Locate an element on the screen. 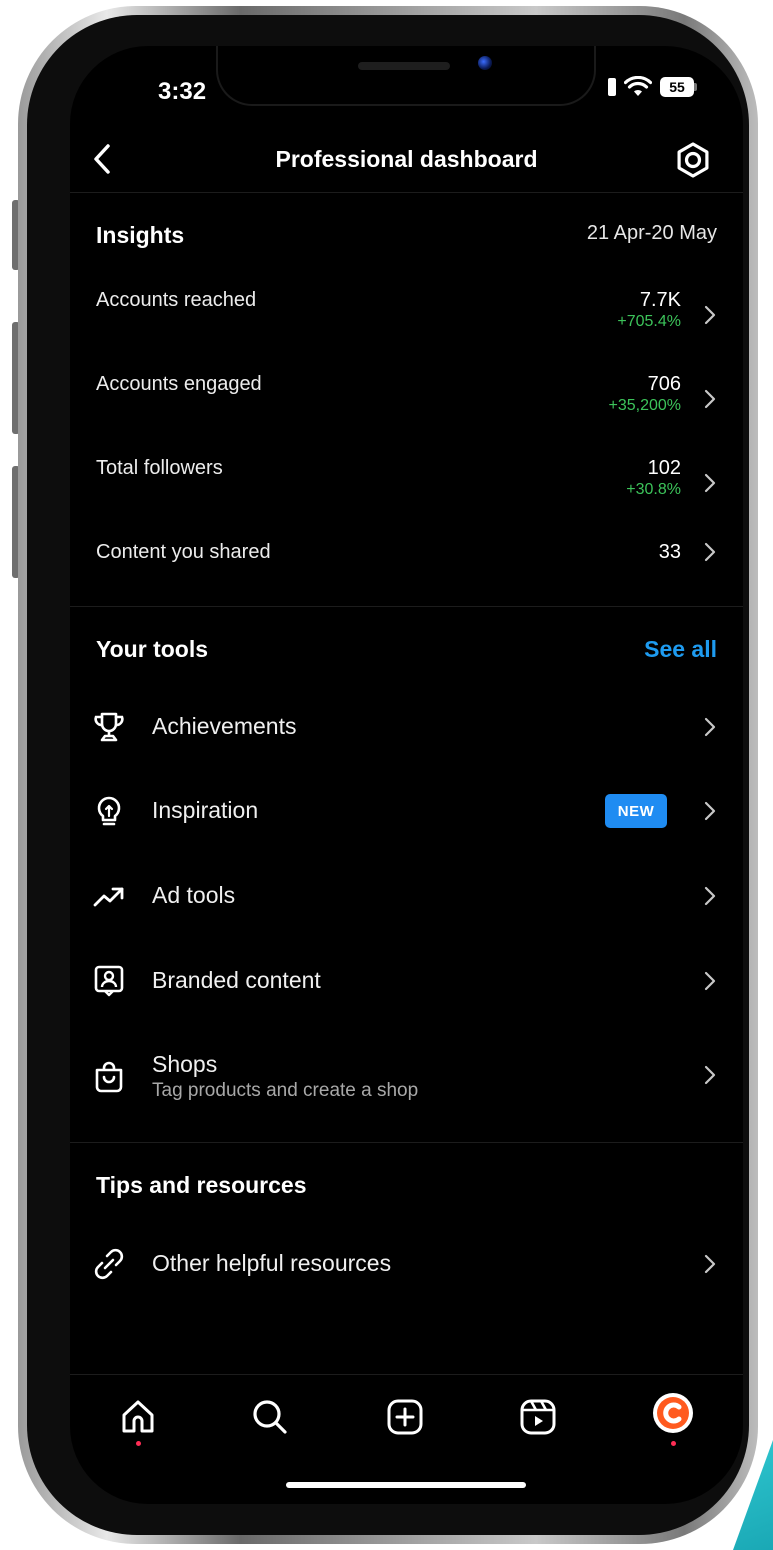  header-divider is located at coordinates (406, 192).